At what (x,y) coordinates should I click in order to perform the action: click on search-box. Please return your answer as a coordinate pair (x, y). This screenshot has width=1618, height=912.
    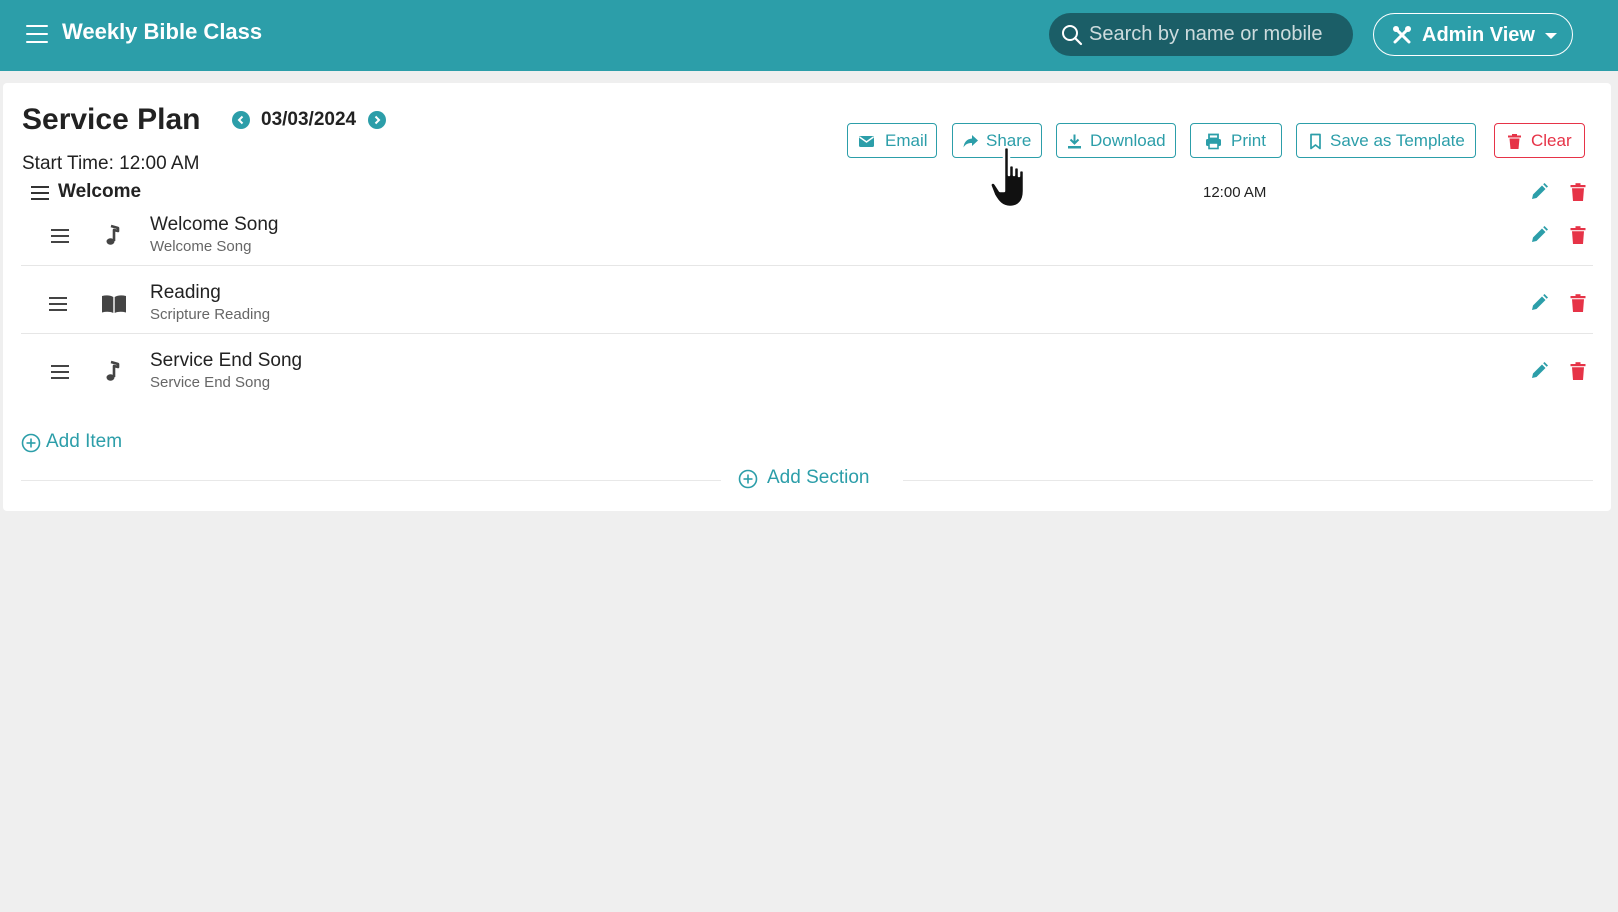
    Looking at the image, I should click on (1201, 34).